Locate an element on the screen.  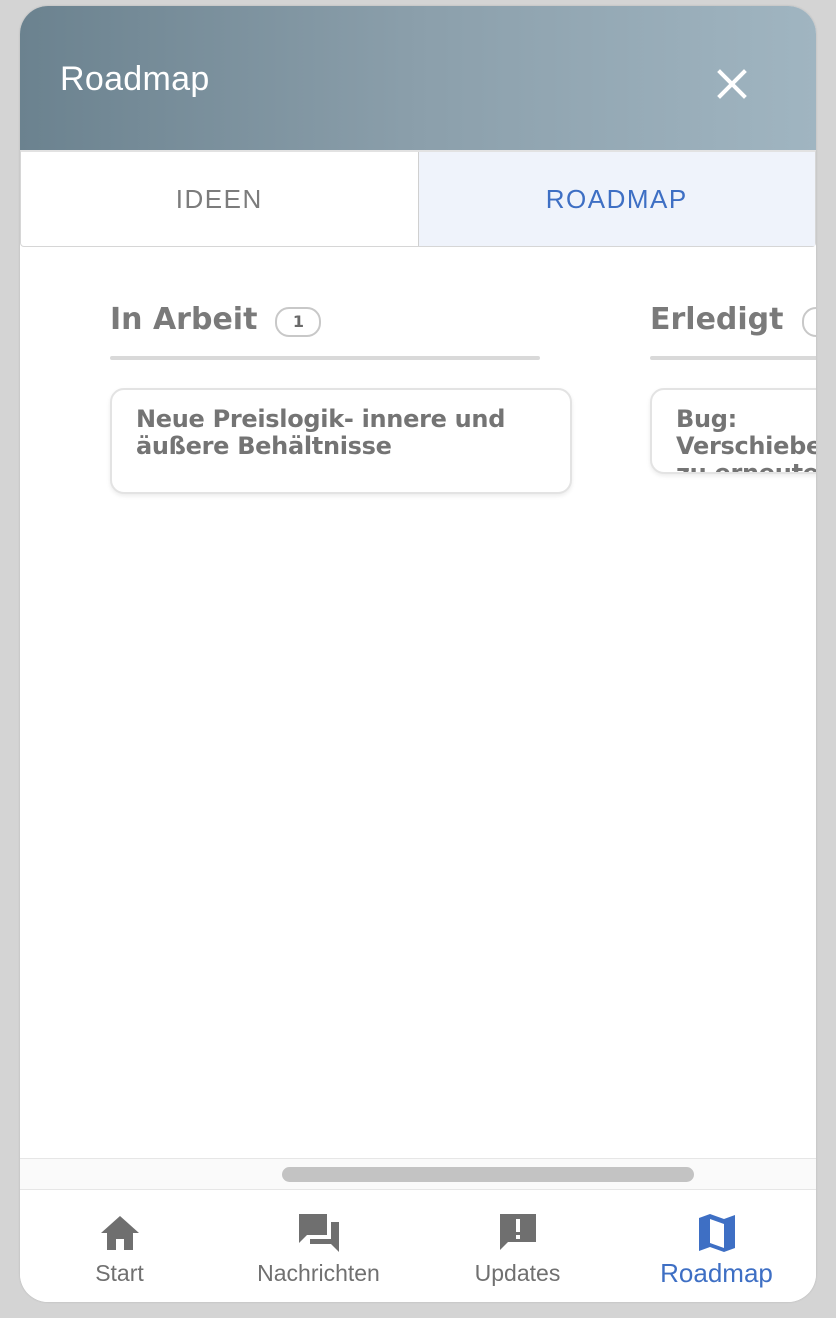
tab-roadmap: ROADMAP is located at coordinates (616, 199).